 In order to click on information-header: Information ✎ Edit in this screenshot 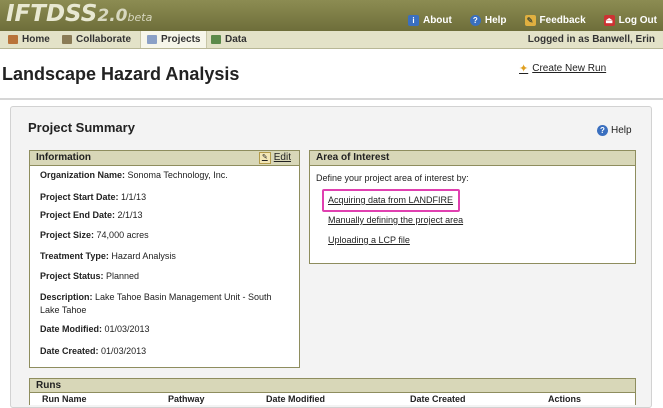, I will do `click(164, 158)`.